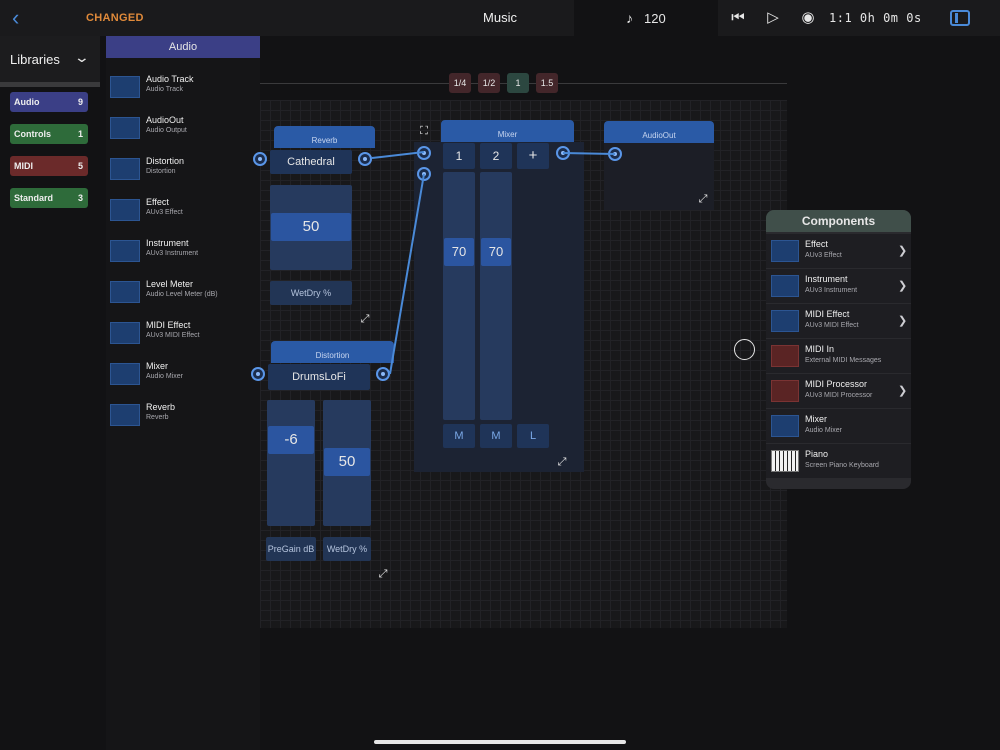 The image size is (1000, 750). What do you see at coordinates (903, 286) in the screenshot?
I see `chevron-right-icon: ❯` at bounding box center [903, 286].